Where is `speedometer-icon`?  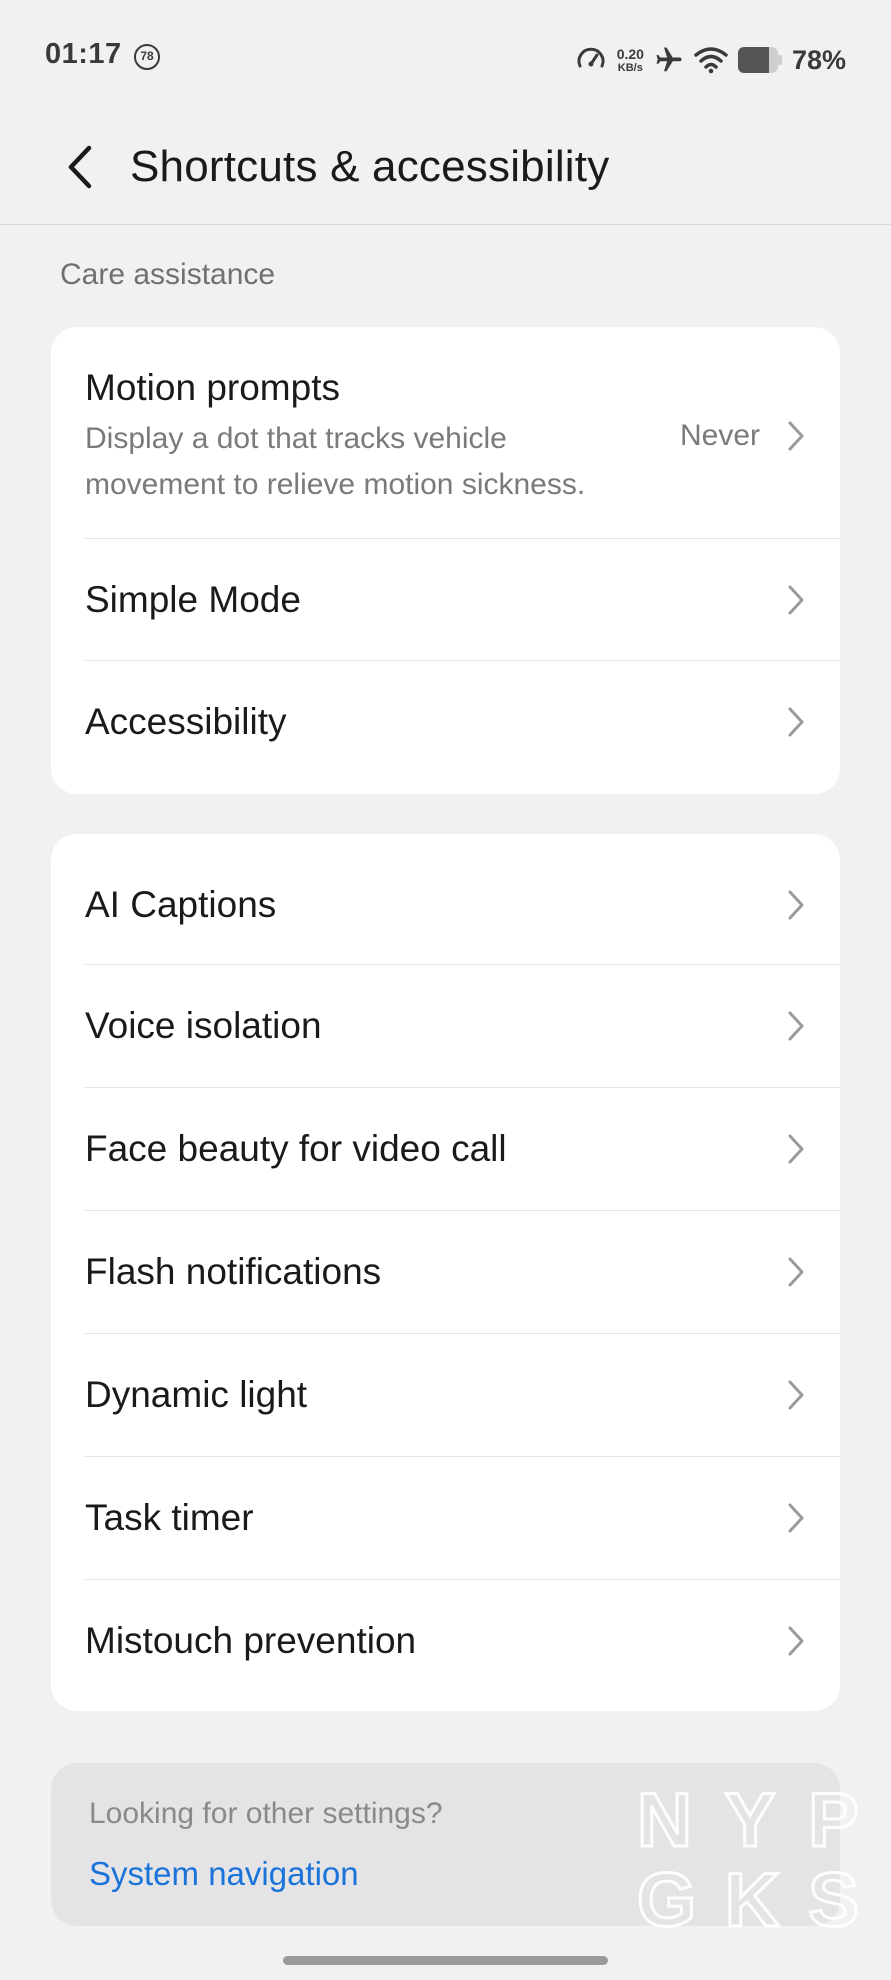
speedometer-icon is located at coordinates (591, 60).